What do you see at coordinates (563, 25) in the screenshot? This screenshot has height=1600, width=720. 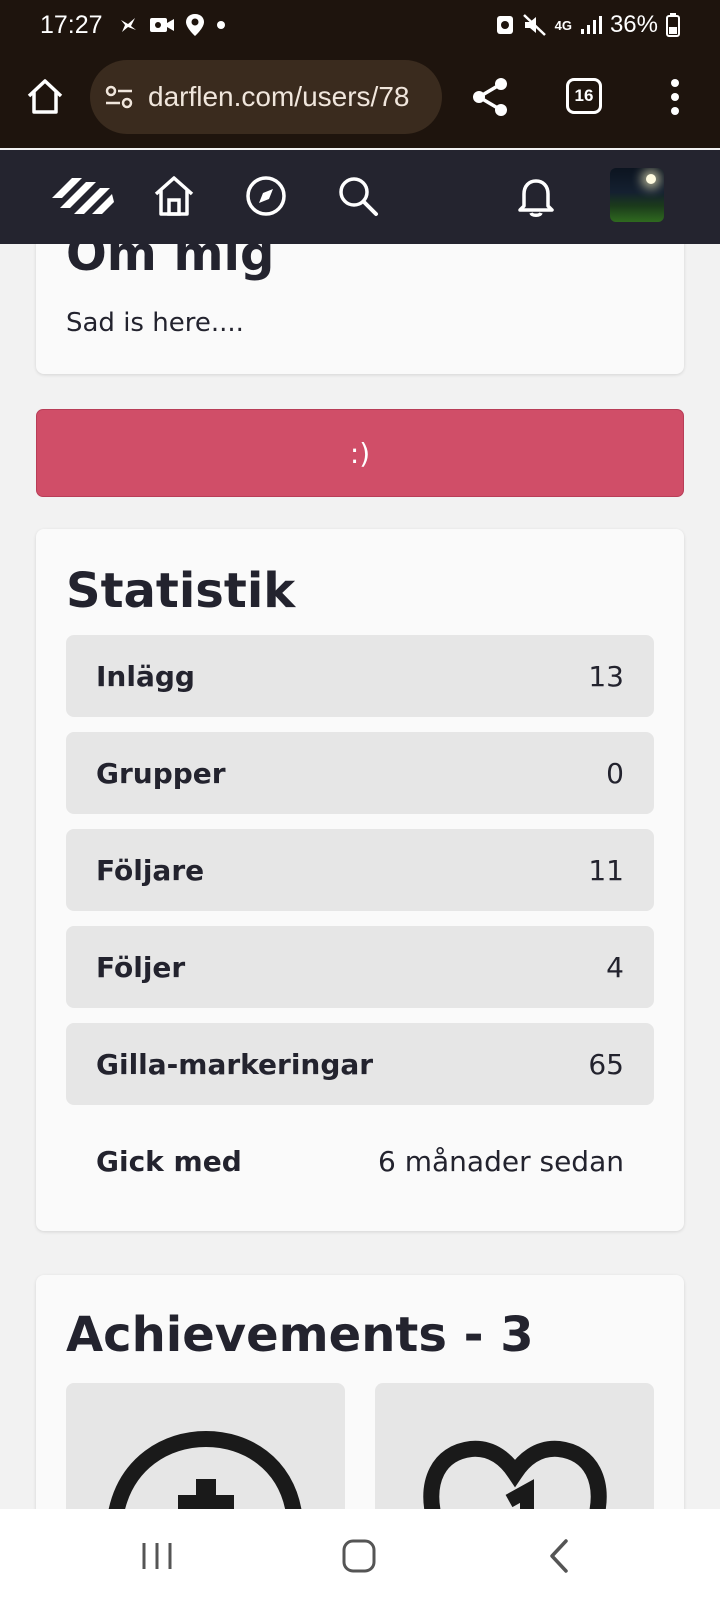 I see `network-type: 4G` at bounding box center [563, 25].